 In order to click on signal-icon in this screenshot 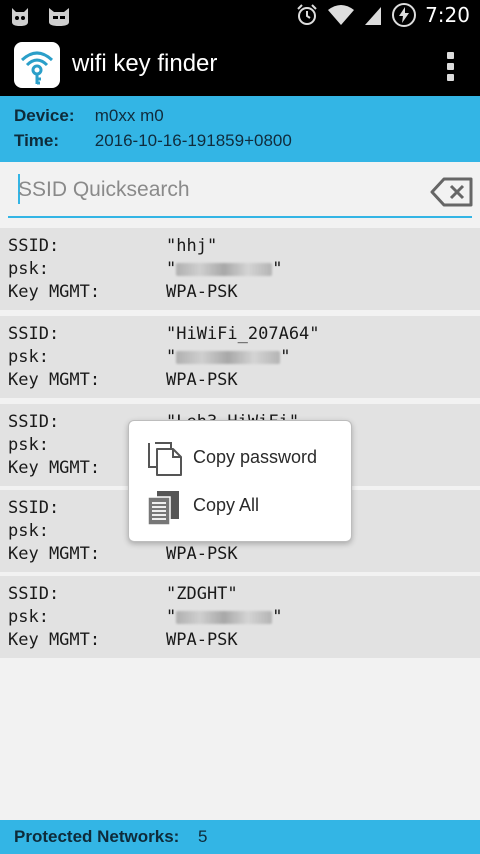, I will do `click(373, 16)`.